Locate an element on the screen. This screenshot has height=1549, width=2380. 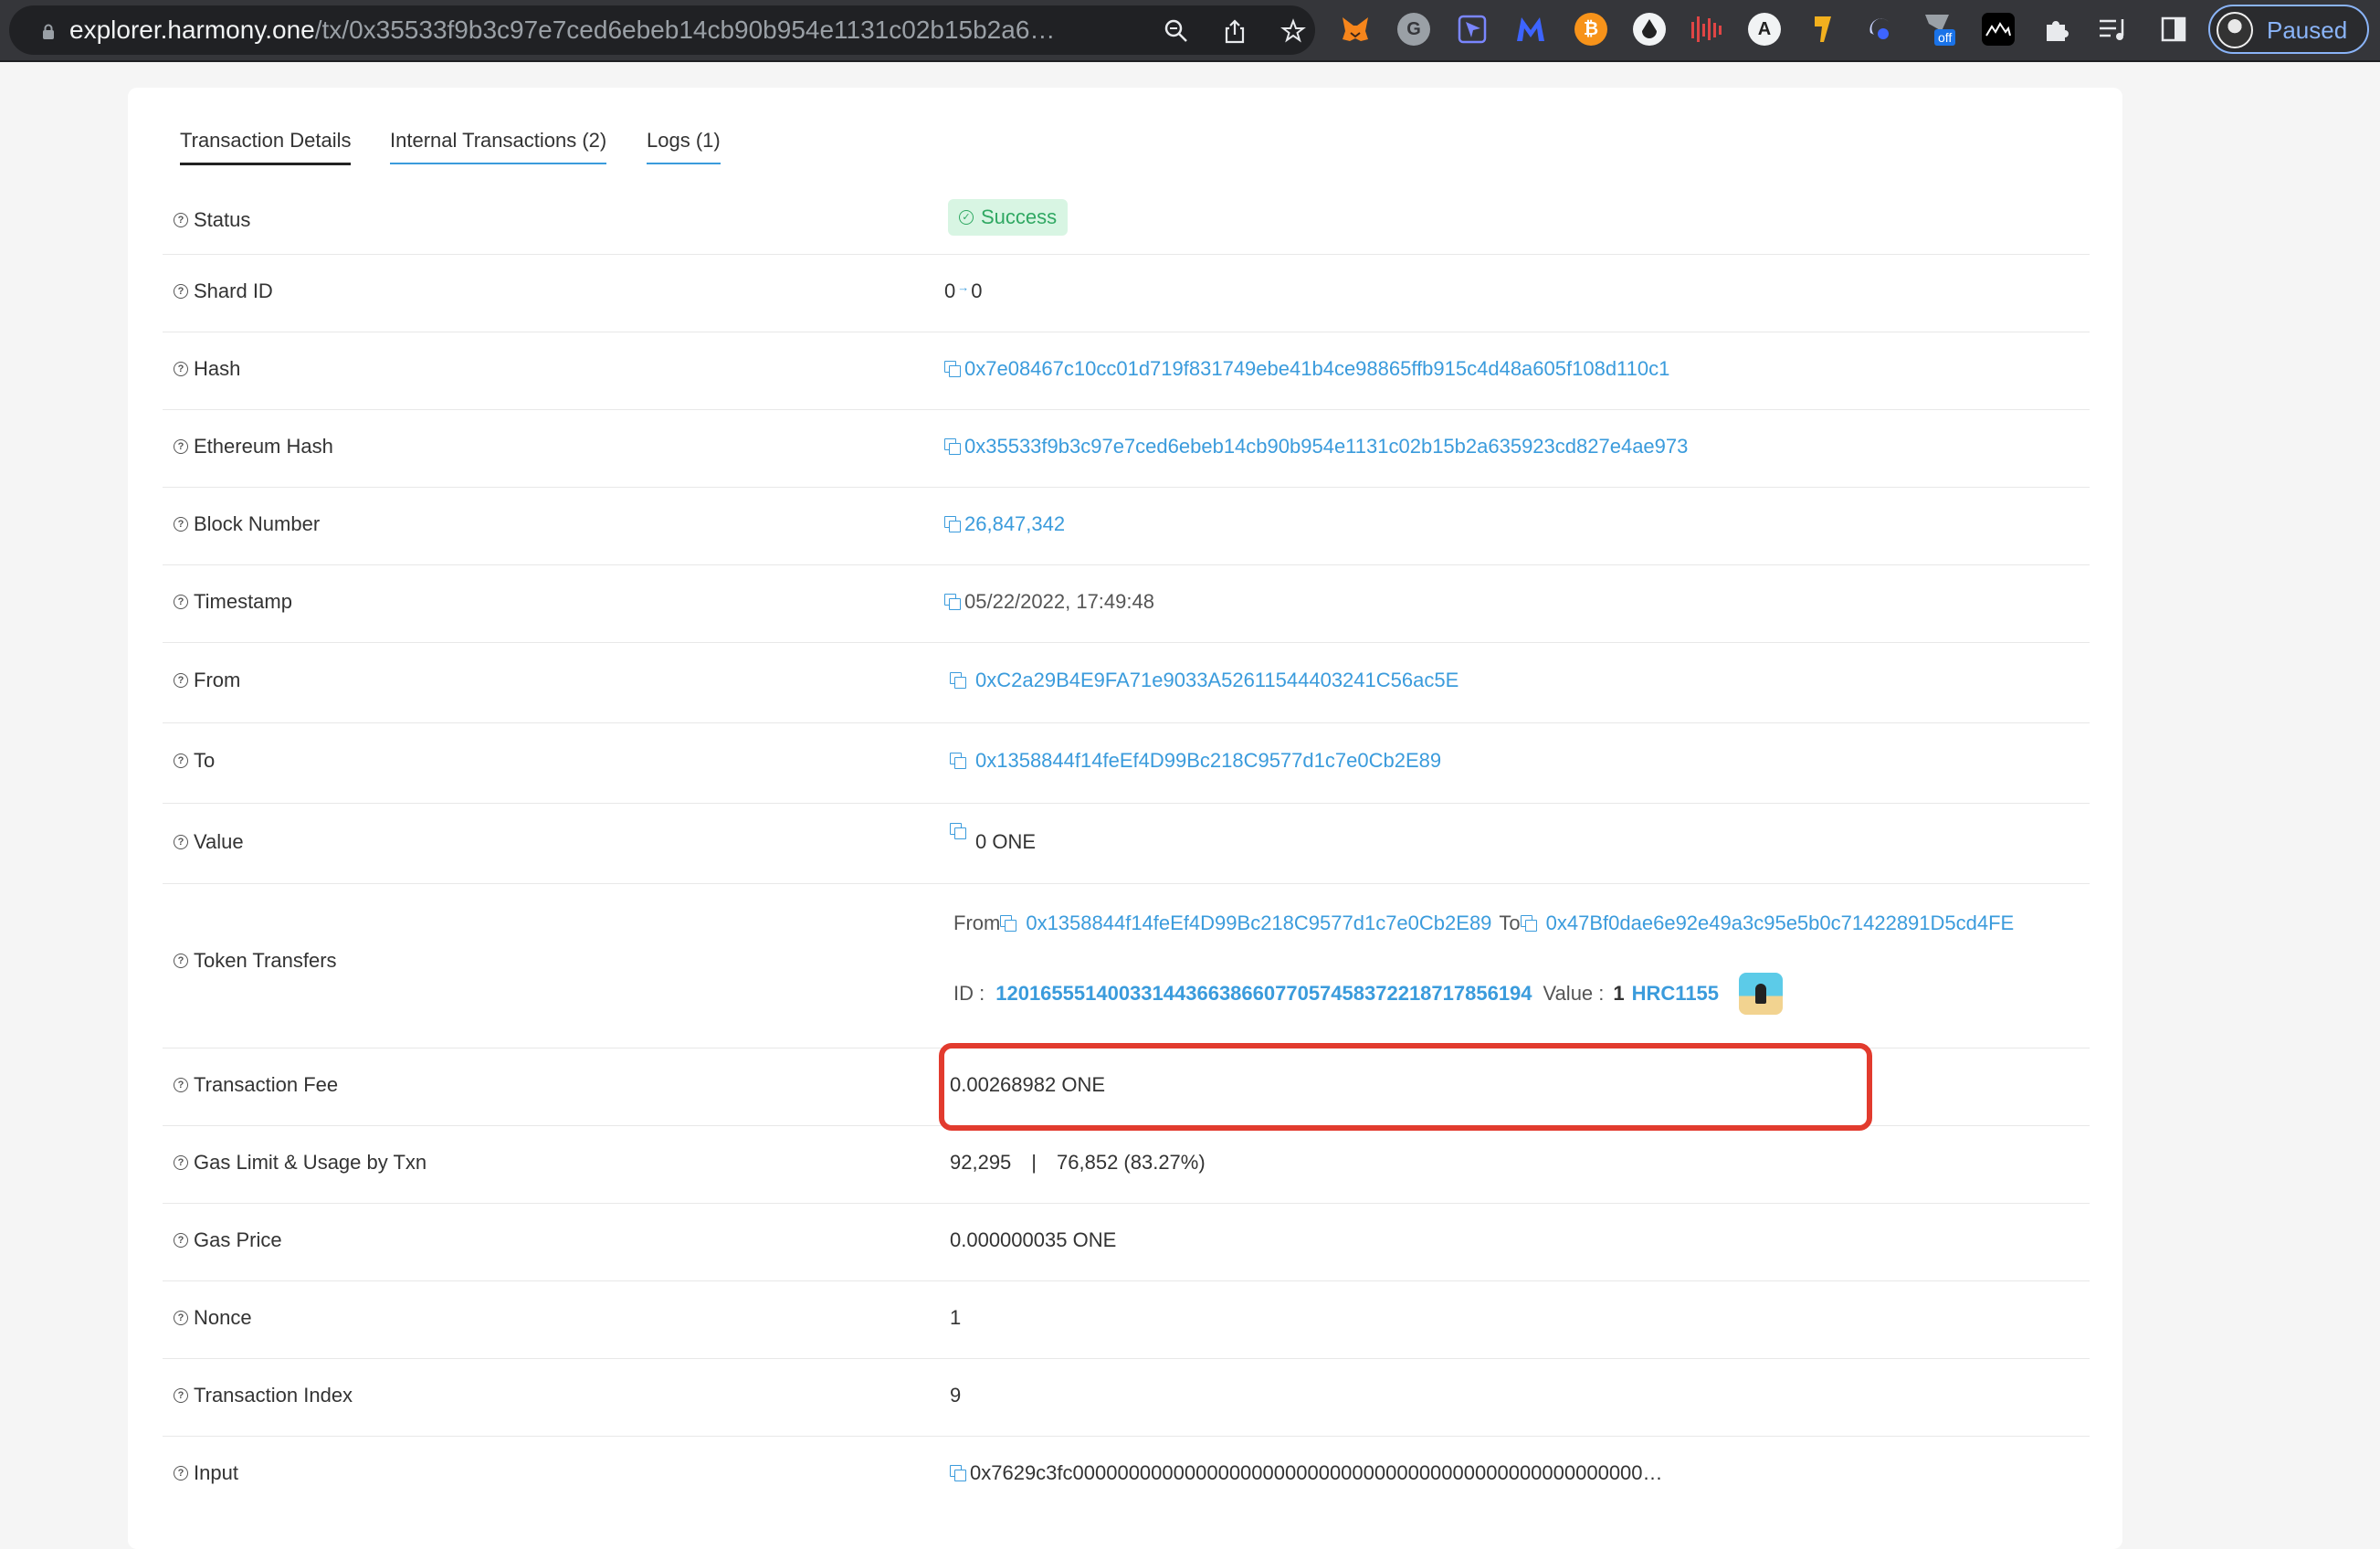
fee-label: ? Transaction Fee is located at coordinates (256, 1085).